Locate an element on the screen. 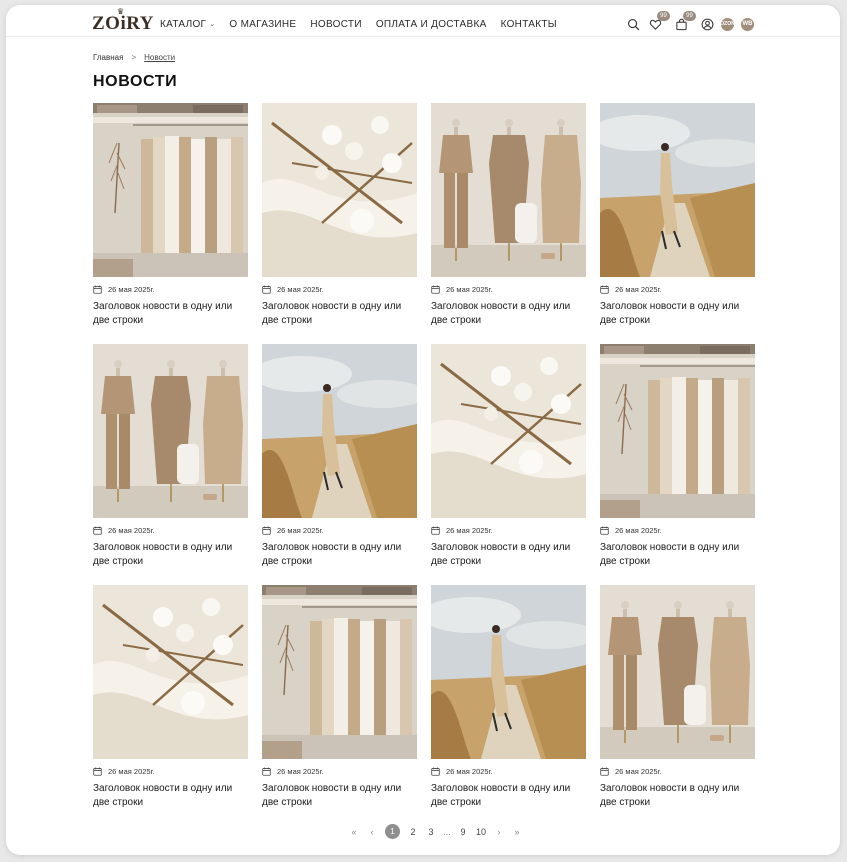 This screenshot has height=862, width=847. page-button: 10 is located at coordinates (481, 832).